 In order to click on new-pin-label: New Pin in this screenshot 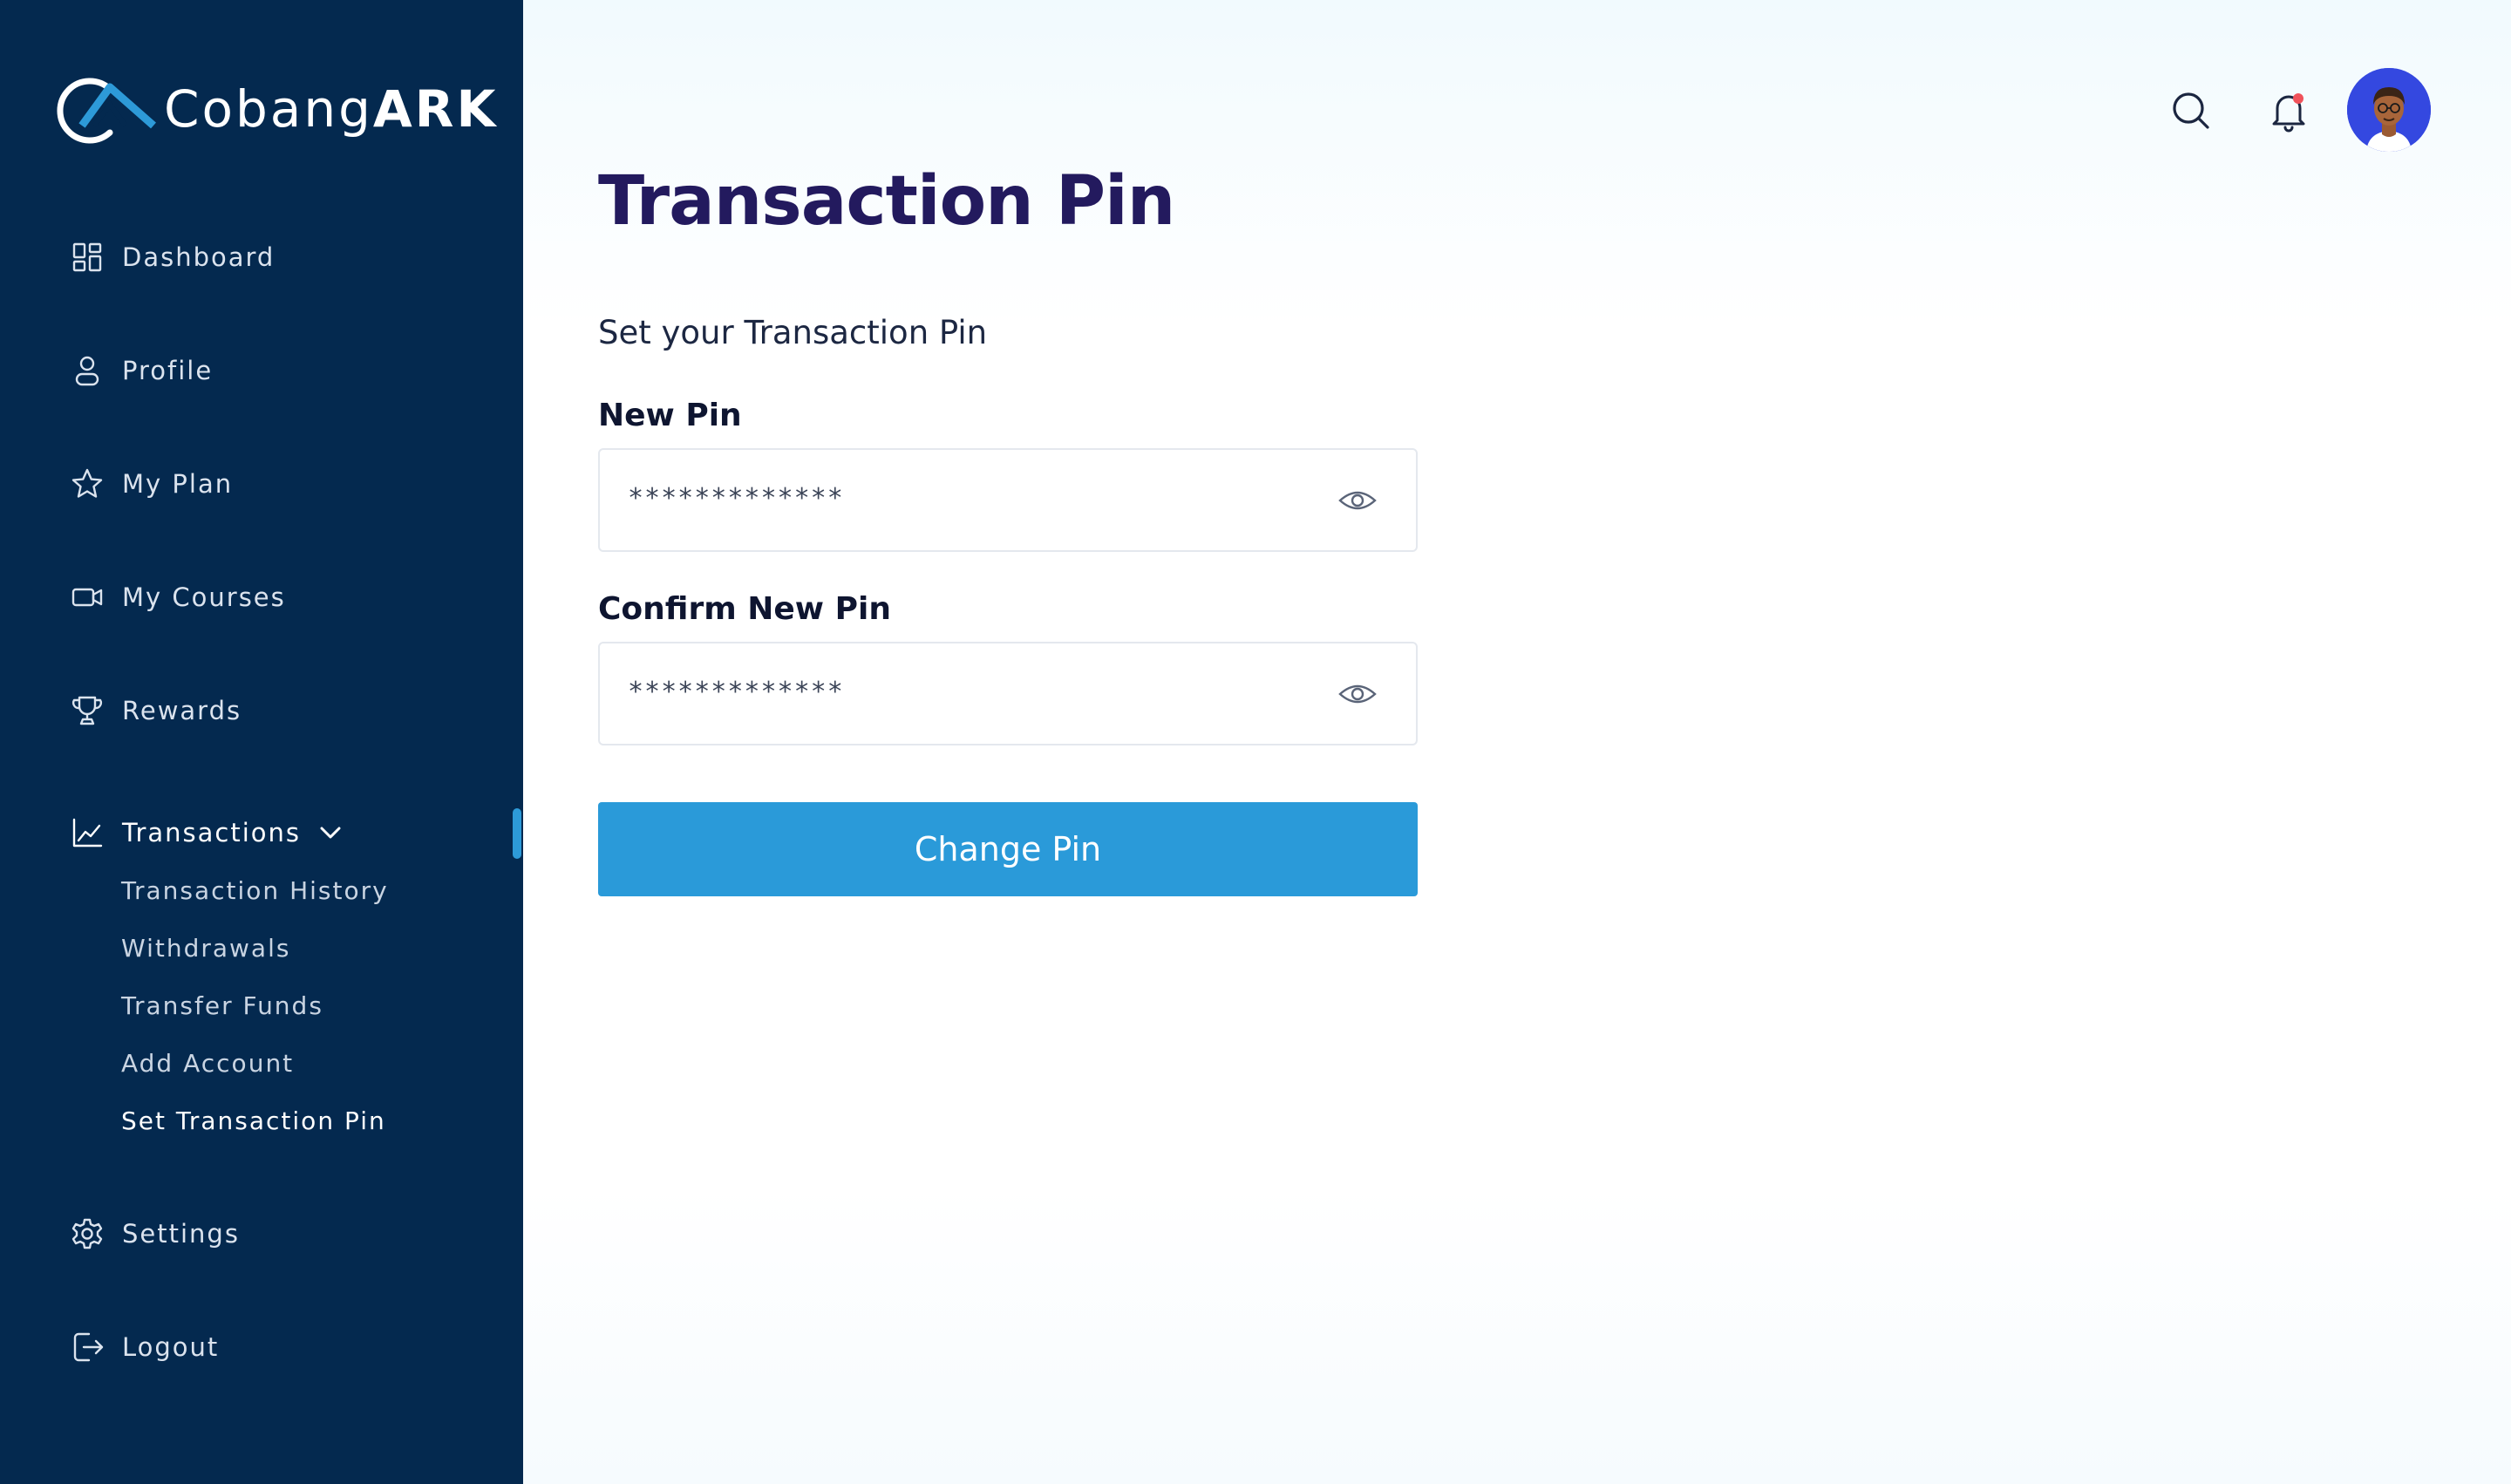, I will do `click(670, 415)`.